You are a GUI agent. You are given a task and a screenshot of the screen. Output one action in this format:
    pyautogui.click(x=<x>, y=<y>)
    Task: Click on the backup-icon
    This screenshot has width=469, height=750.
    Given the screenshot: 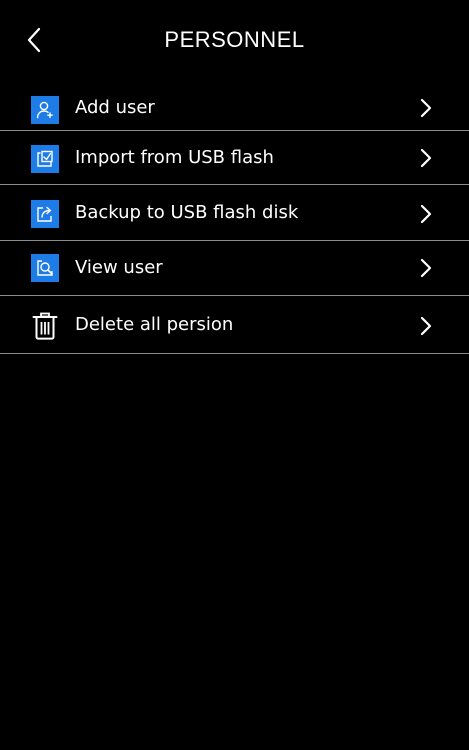 What is the action you would take?
    pyautogui.click(x=45, y=214)
    